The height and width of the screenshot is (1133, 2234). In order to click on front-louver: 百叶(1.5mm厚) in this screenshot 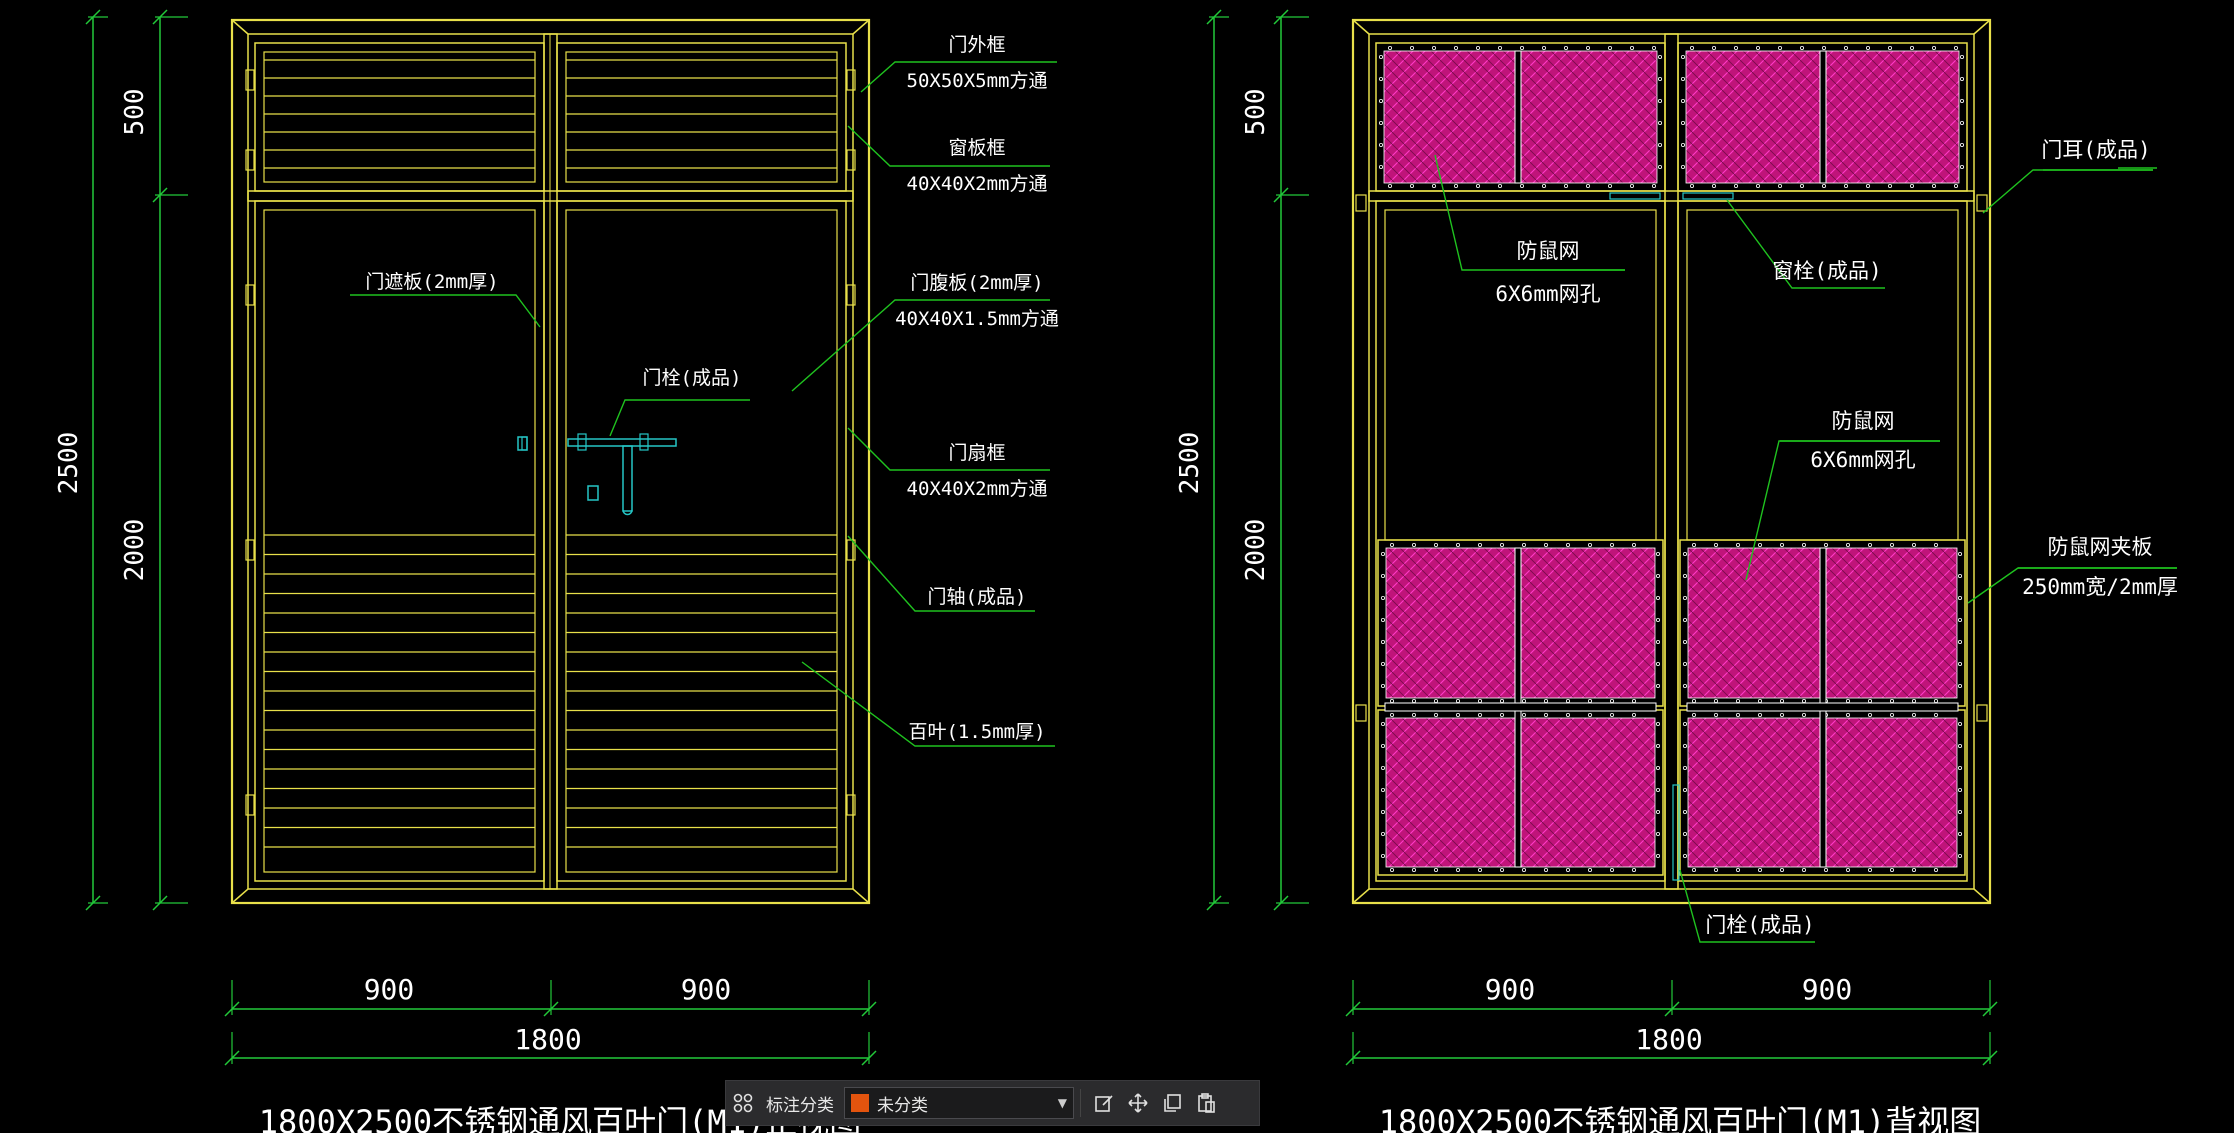, I will do `click(976, 732)`.